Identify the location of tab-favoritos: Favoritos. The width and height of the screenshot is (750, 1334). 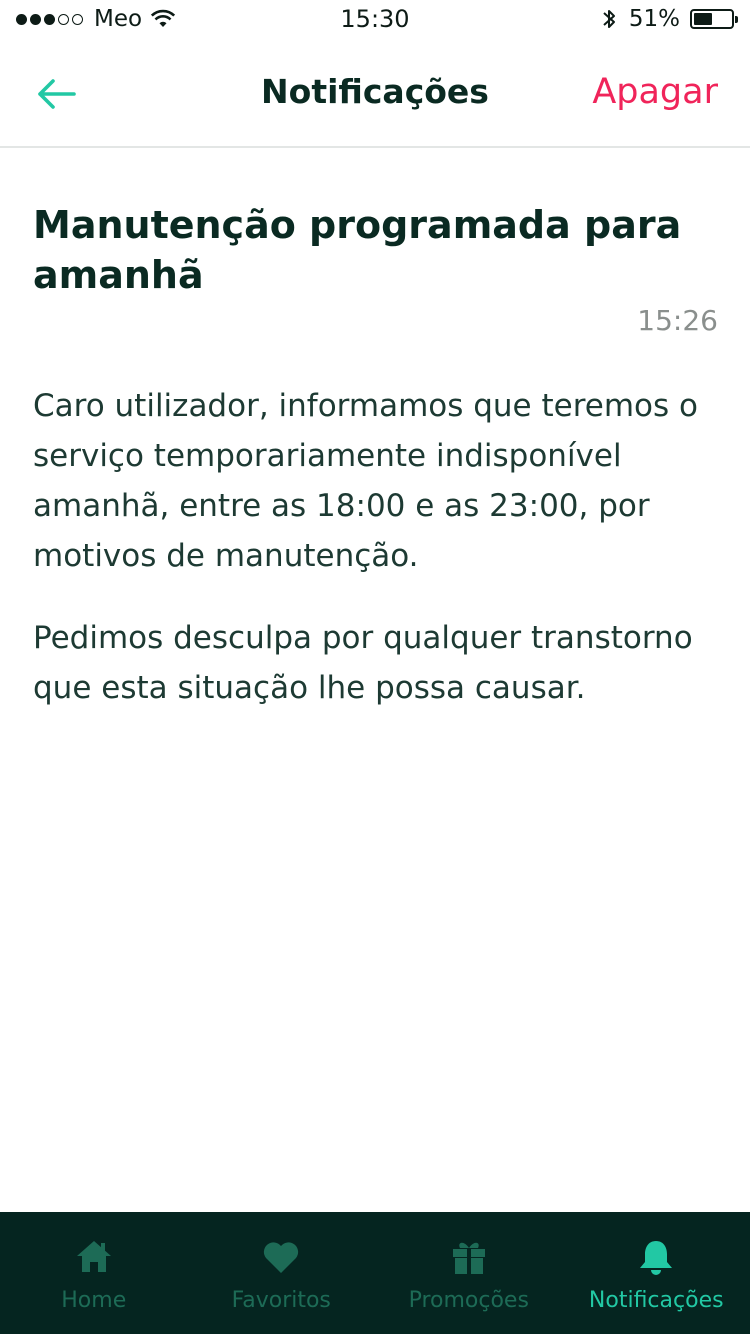
(282, 1273).